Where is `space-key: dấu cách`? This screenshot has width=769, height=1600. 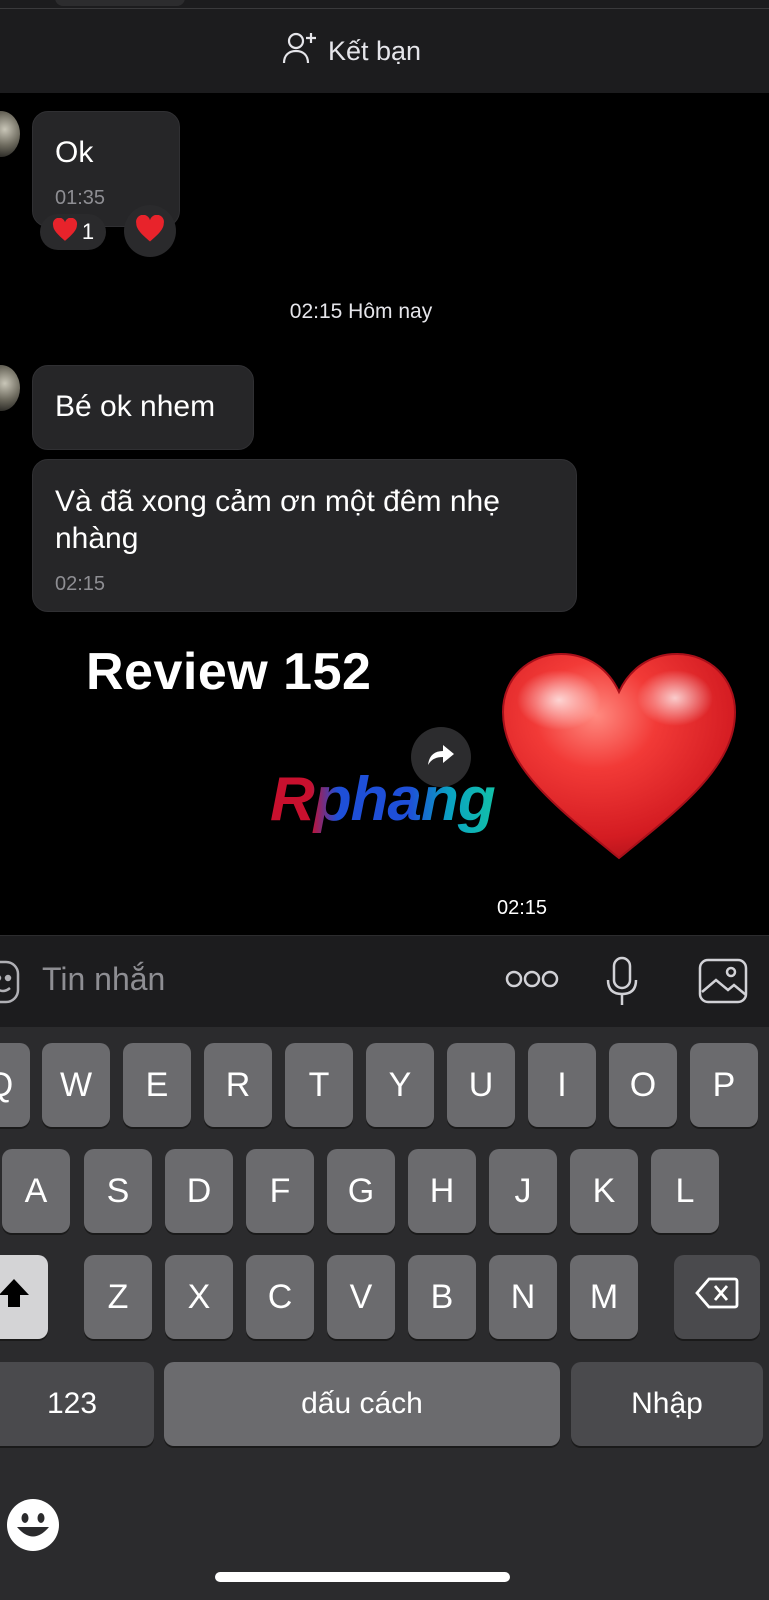 space-key: dấu cách is located at coordinates (362, 1404).